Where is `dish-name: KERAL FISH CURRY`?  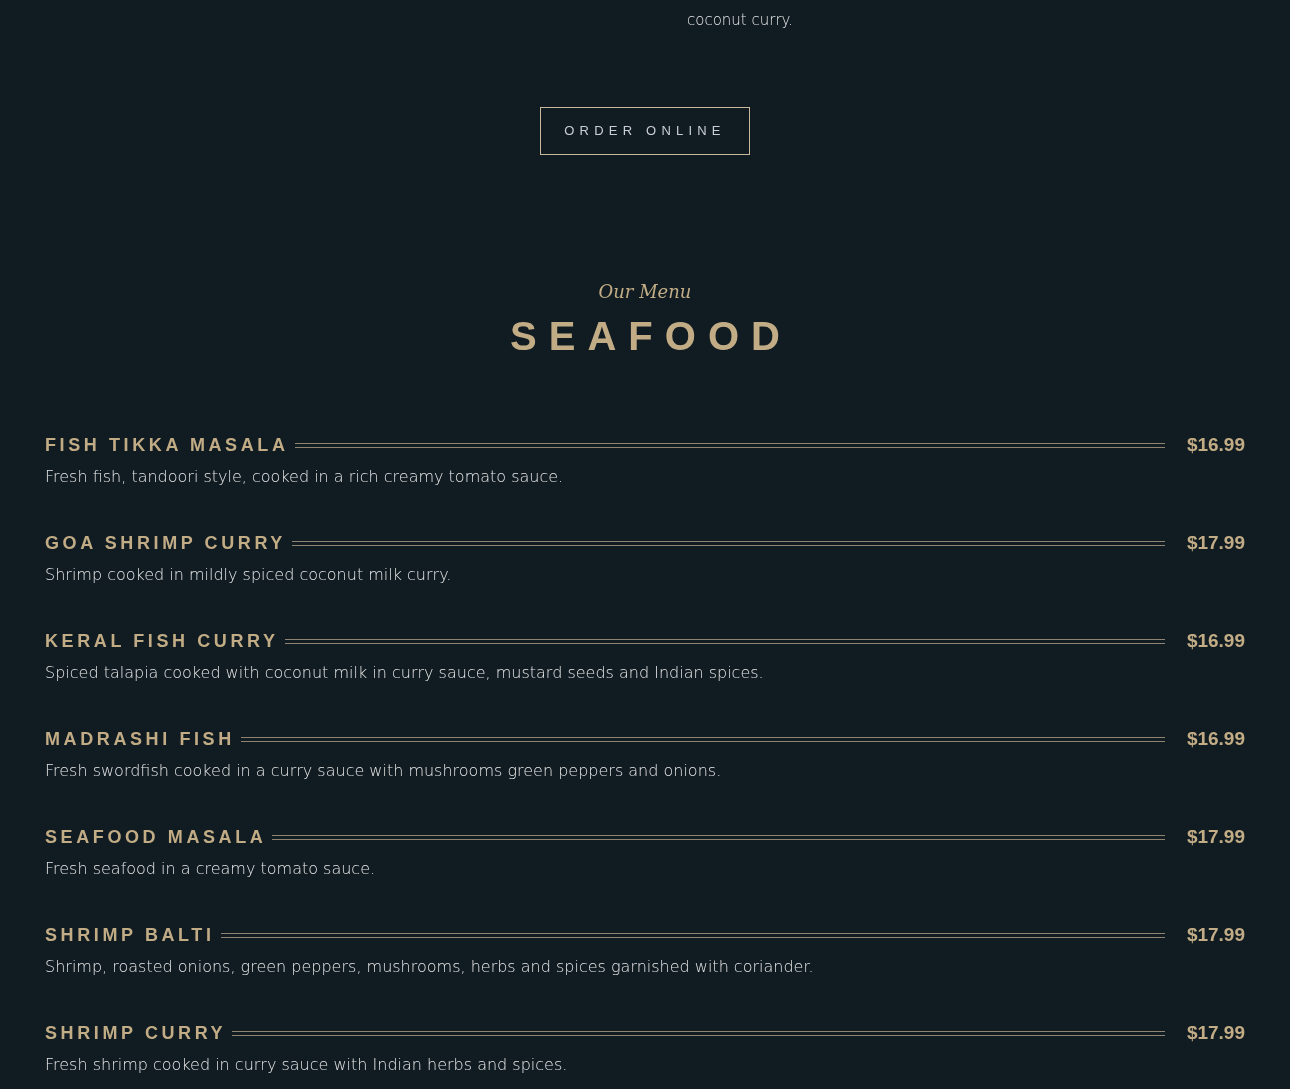
dish-name: KERAL FISH CURRY is located at coordinates (162, 641).